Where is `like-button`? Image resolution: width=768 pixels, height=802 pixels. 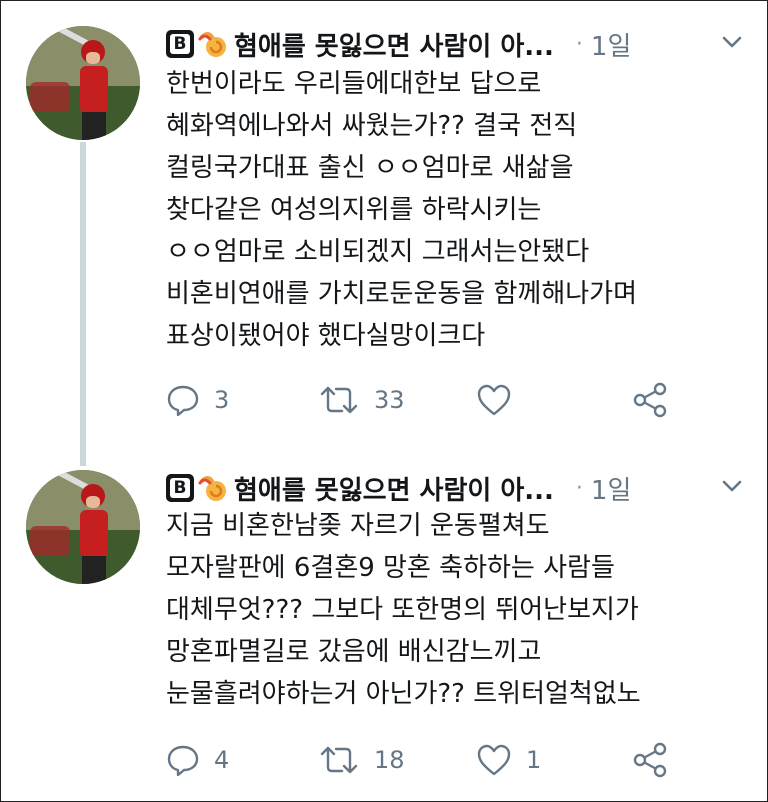 like-button is located at coordinates (501, 400).